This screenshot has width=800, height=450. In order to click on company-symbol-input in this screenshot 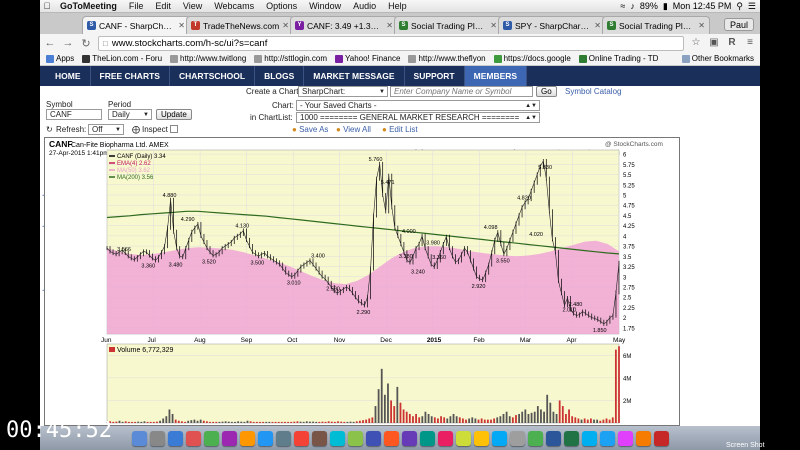, I will do `click(461, 91)`.